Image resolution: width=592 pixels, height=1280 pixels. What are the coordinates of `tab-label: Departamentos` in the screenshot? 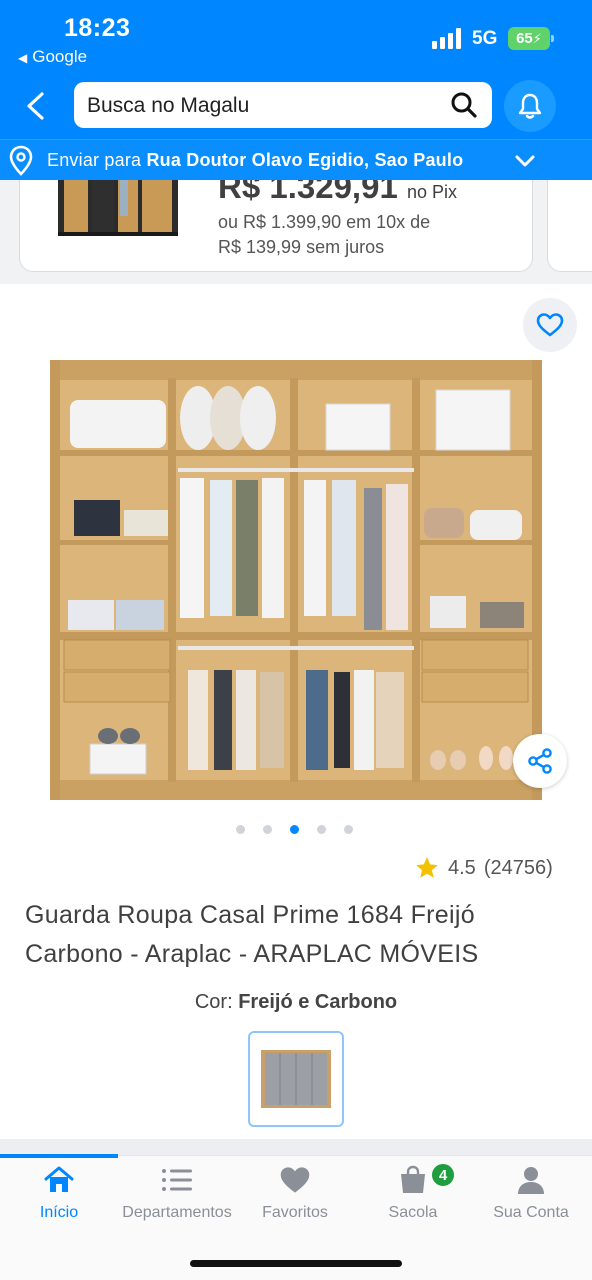 It's located at (177, 1212).